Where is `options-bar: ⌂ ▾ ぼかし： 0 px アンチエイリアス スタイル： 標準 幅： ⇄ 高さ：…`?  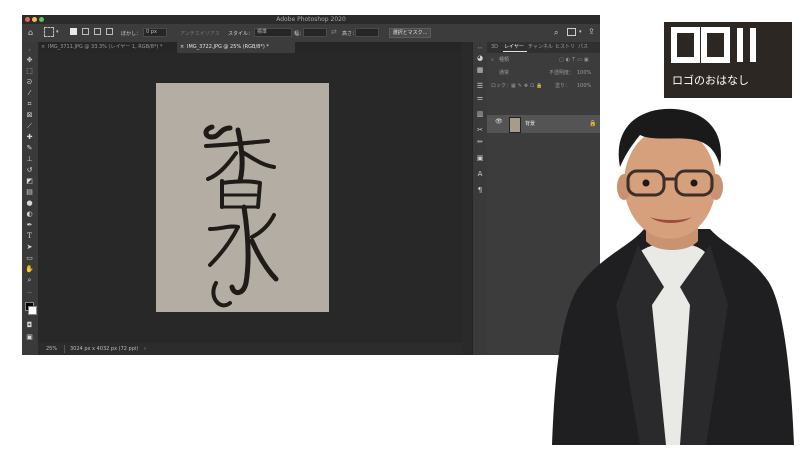 options-bar: ⌂ ▾ ぼかし： 0 px アンチエイリアス スタイル： 標準 幅： ⇄ 高さ：… is located at coordinates (311, 33).